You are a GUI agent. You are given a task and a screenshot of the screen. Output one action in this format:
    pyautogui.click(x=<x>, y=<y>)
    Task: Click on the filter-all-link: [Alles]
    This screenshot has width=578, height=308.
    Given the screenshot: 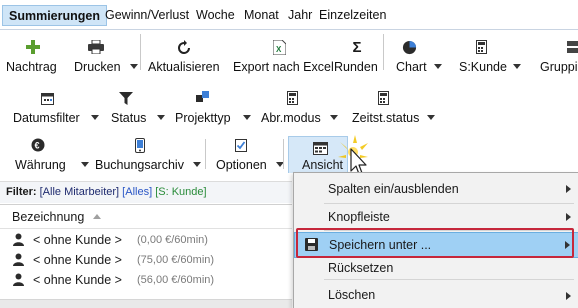 What is the action you would take?
    pyautogui.click(x=137, y=192)
    